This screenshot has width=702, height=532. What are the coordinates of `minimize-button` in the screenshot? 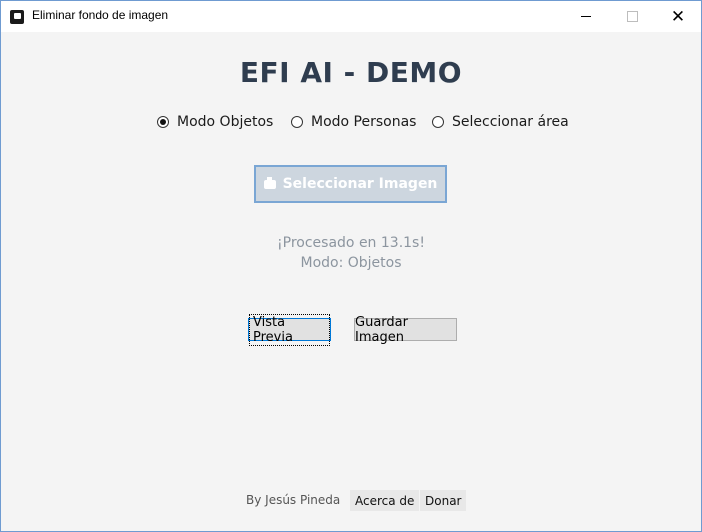 It's located at (586, 16).